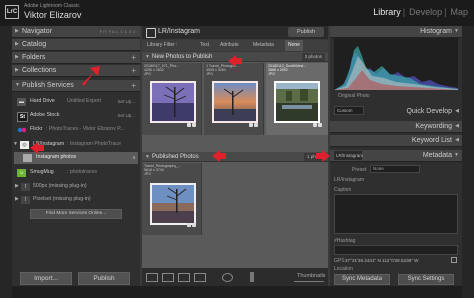 The height and width of the screenshot is (298, 474). I want to click on painter-icon, so click(227, 277).